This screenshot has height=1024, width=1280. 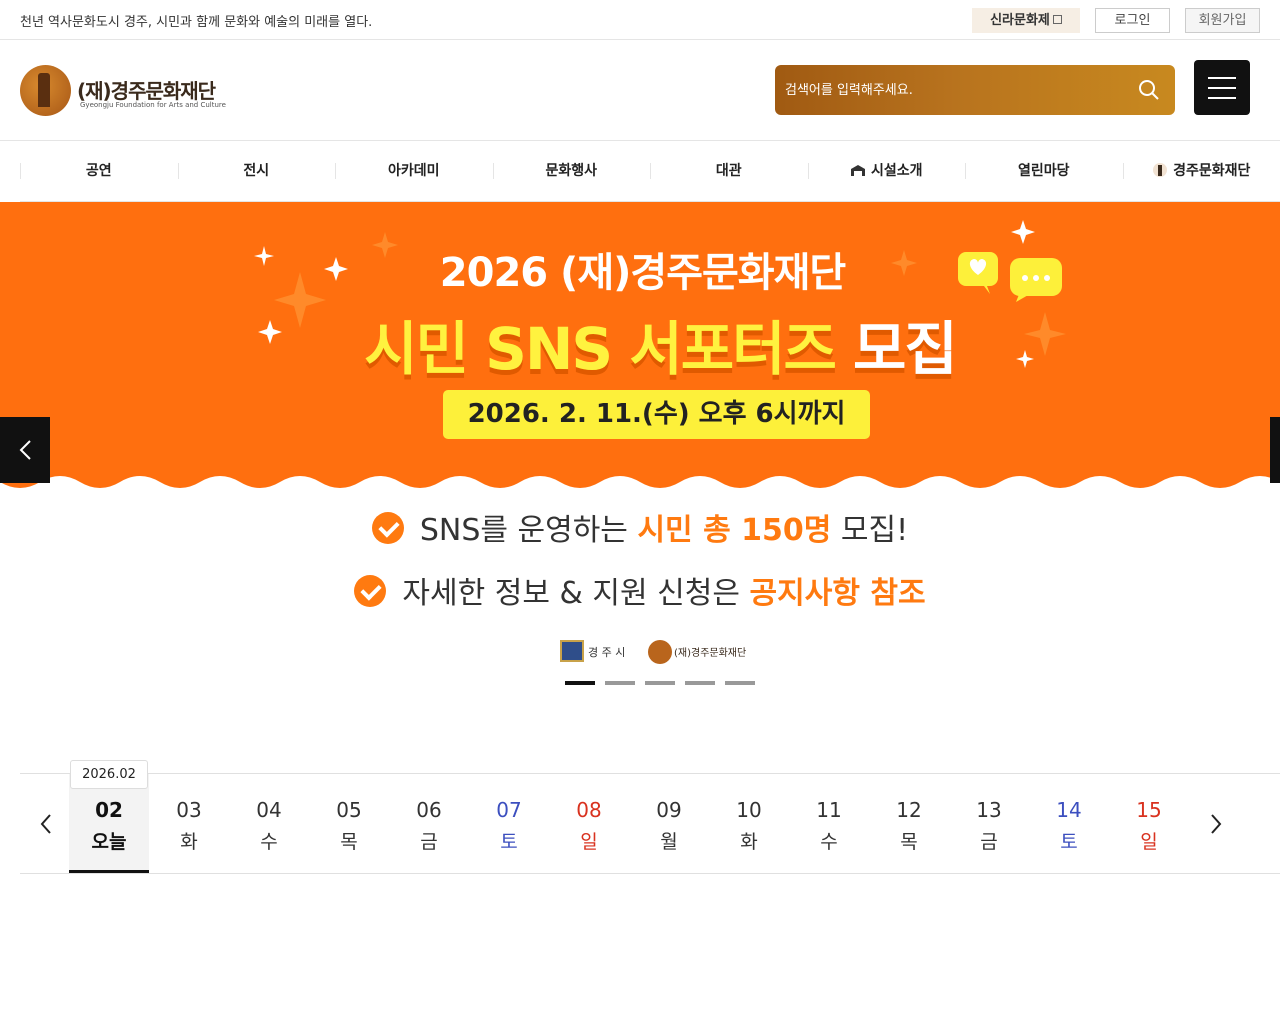 I want to click on nav-item-performance: 공연, so click(x=99, y=171).